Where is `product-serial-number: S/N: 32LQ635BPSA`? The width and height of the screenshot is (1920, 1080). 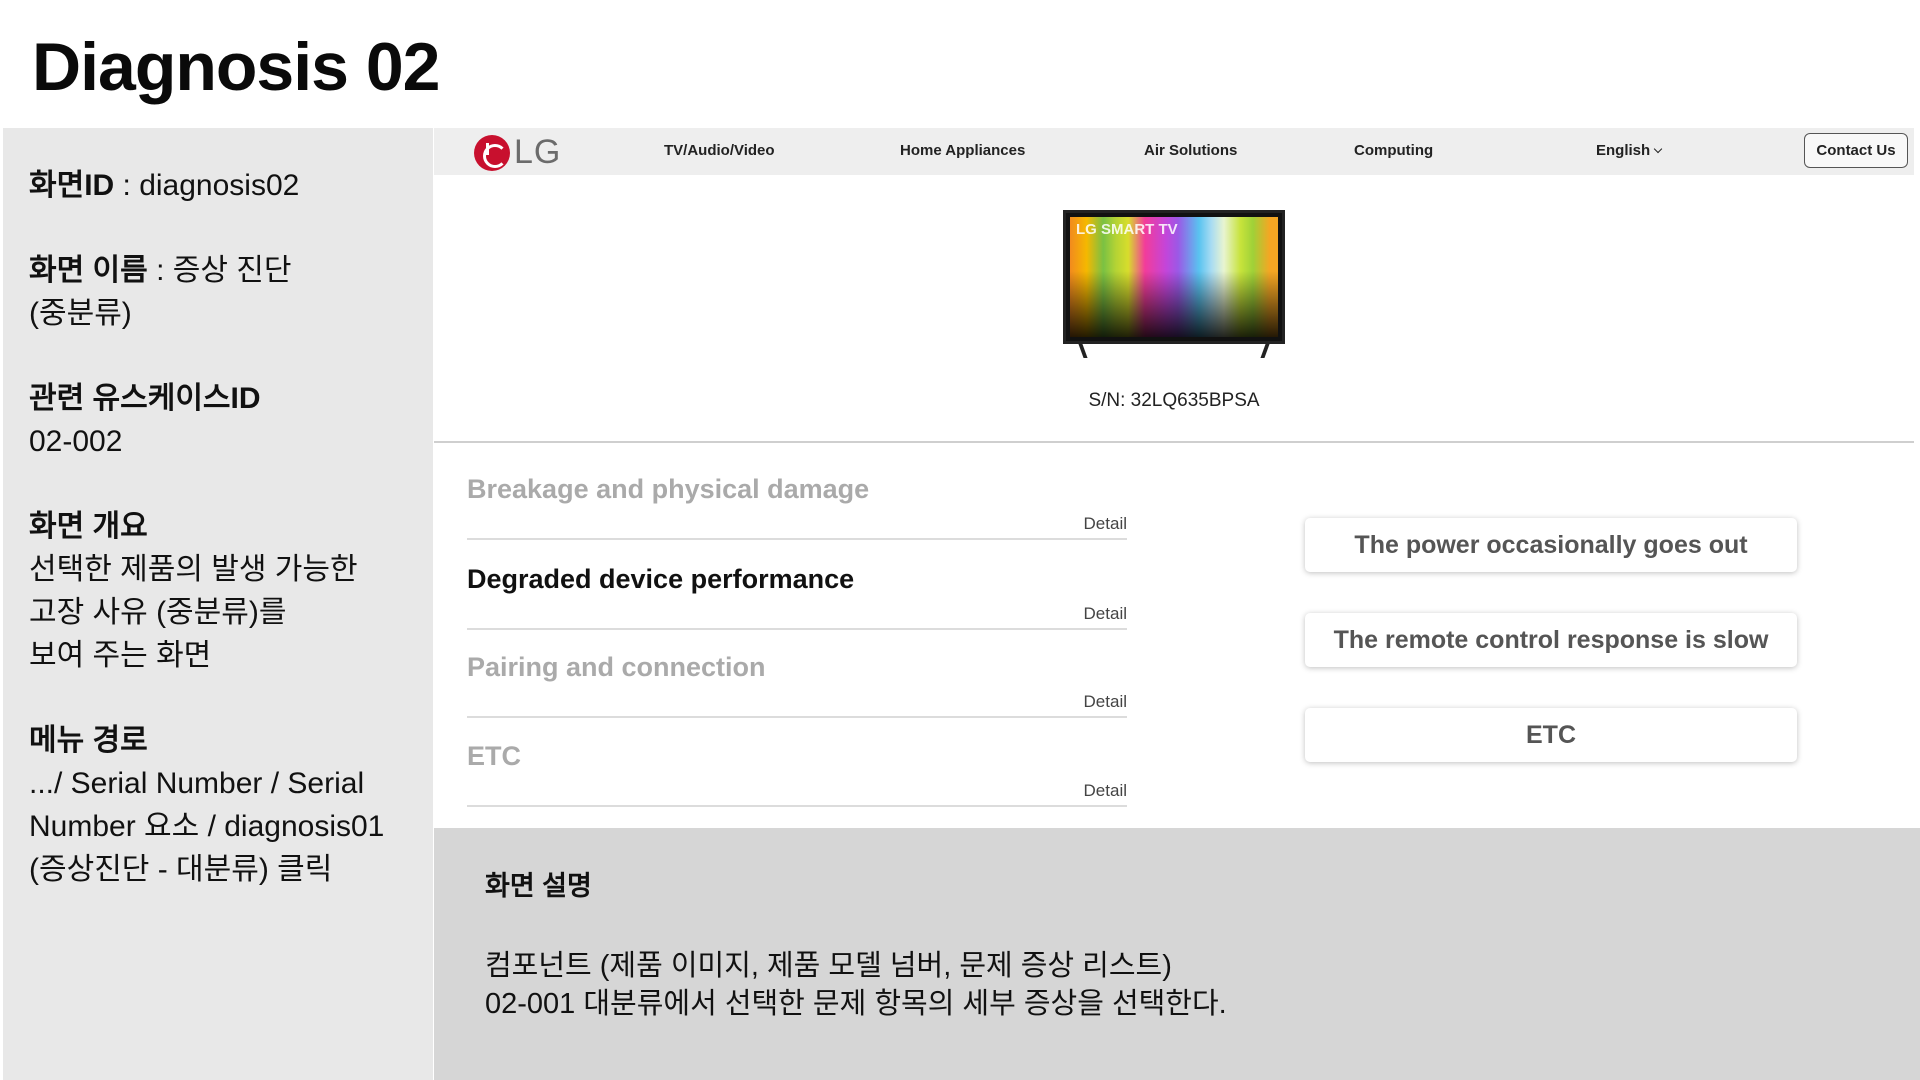 product-serial-number: S/N: 32LQ635BPSA is located at coordinates (1174, 400).